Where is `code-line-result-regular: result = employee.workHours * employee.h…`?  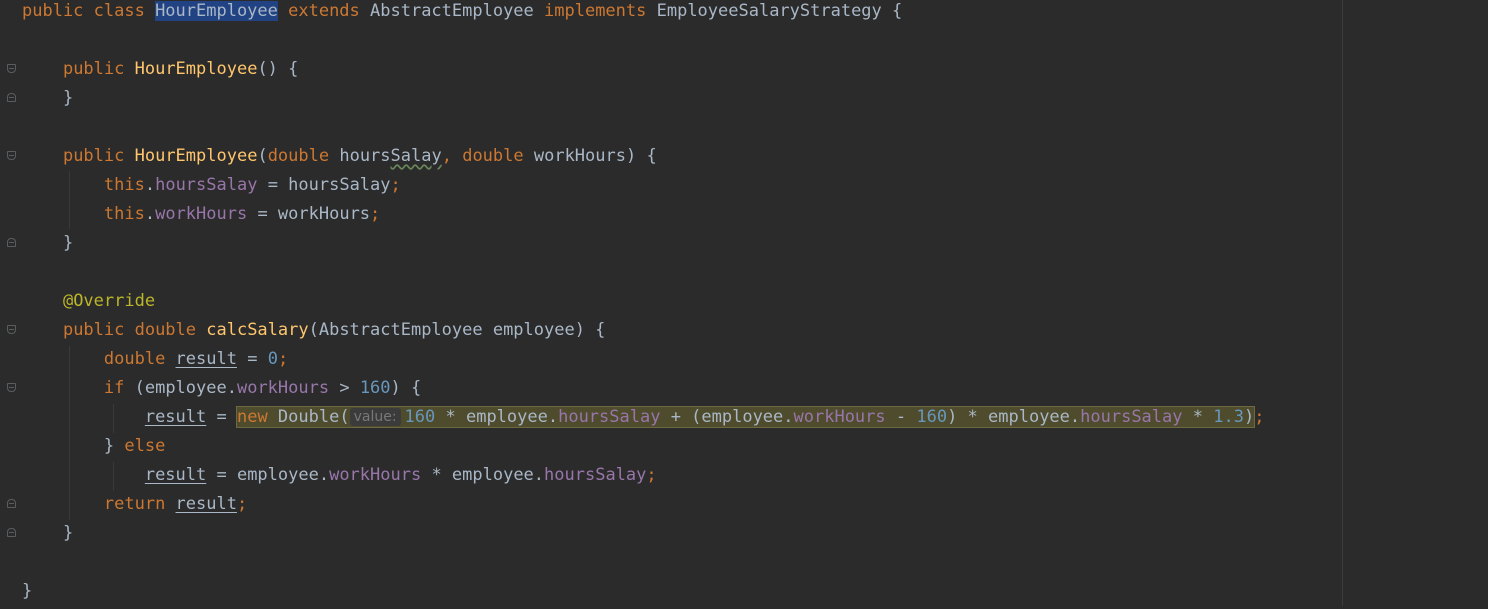
code-line-result-regular: result = employee.workHours * employee.h… is located at coordinates (339, 478).